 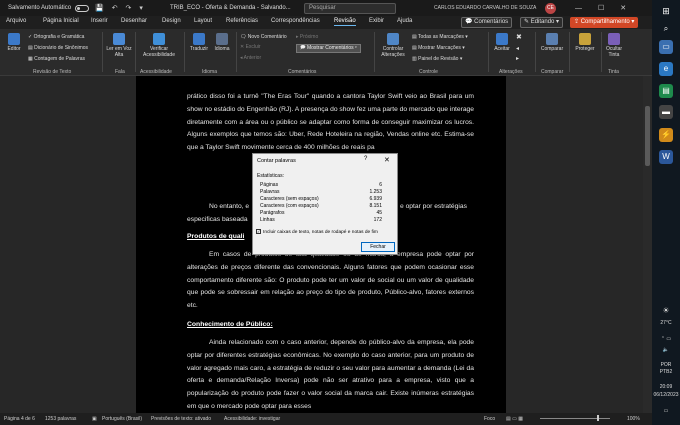 What do you see at coordinates (666, 387) in the screenshot?
I see `clock-time: 20:09` at bounding box center [666, 387].